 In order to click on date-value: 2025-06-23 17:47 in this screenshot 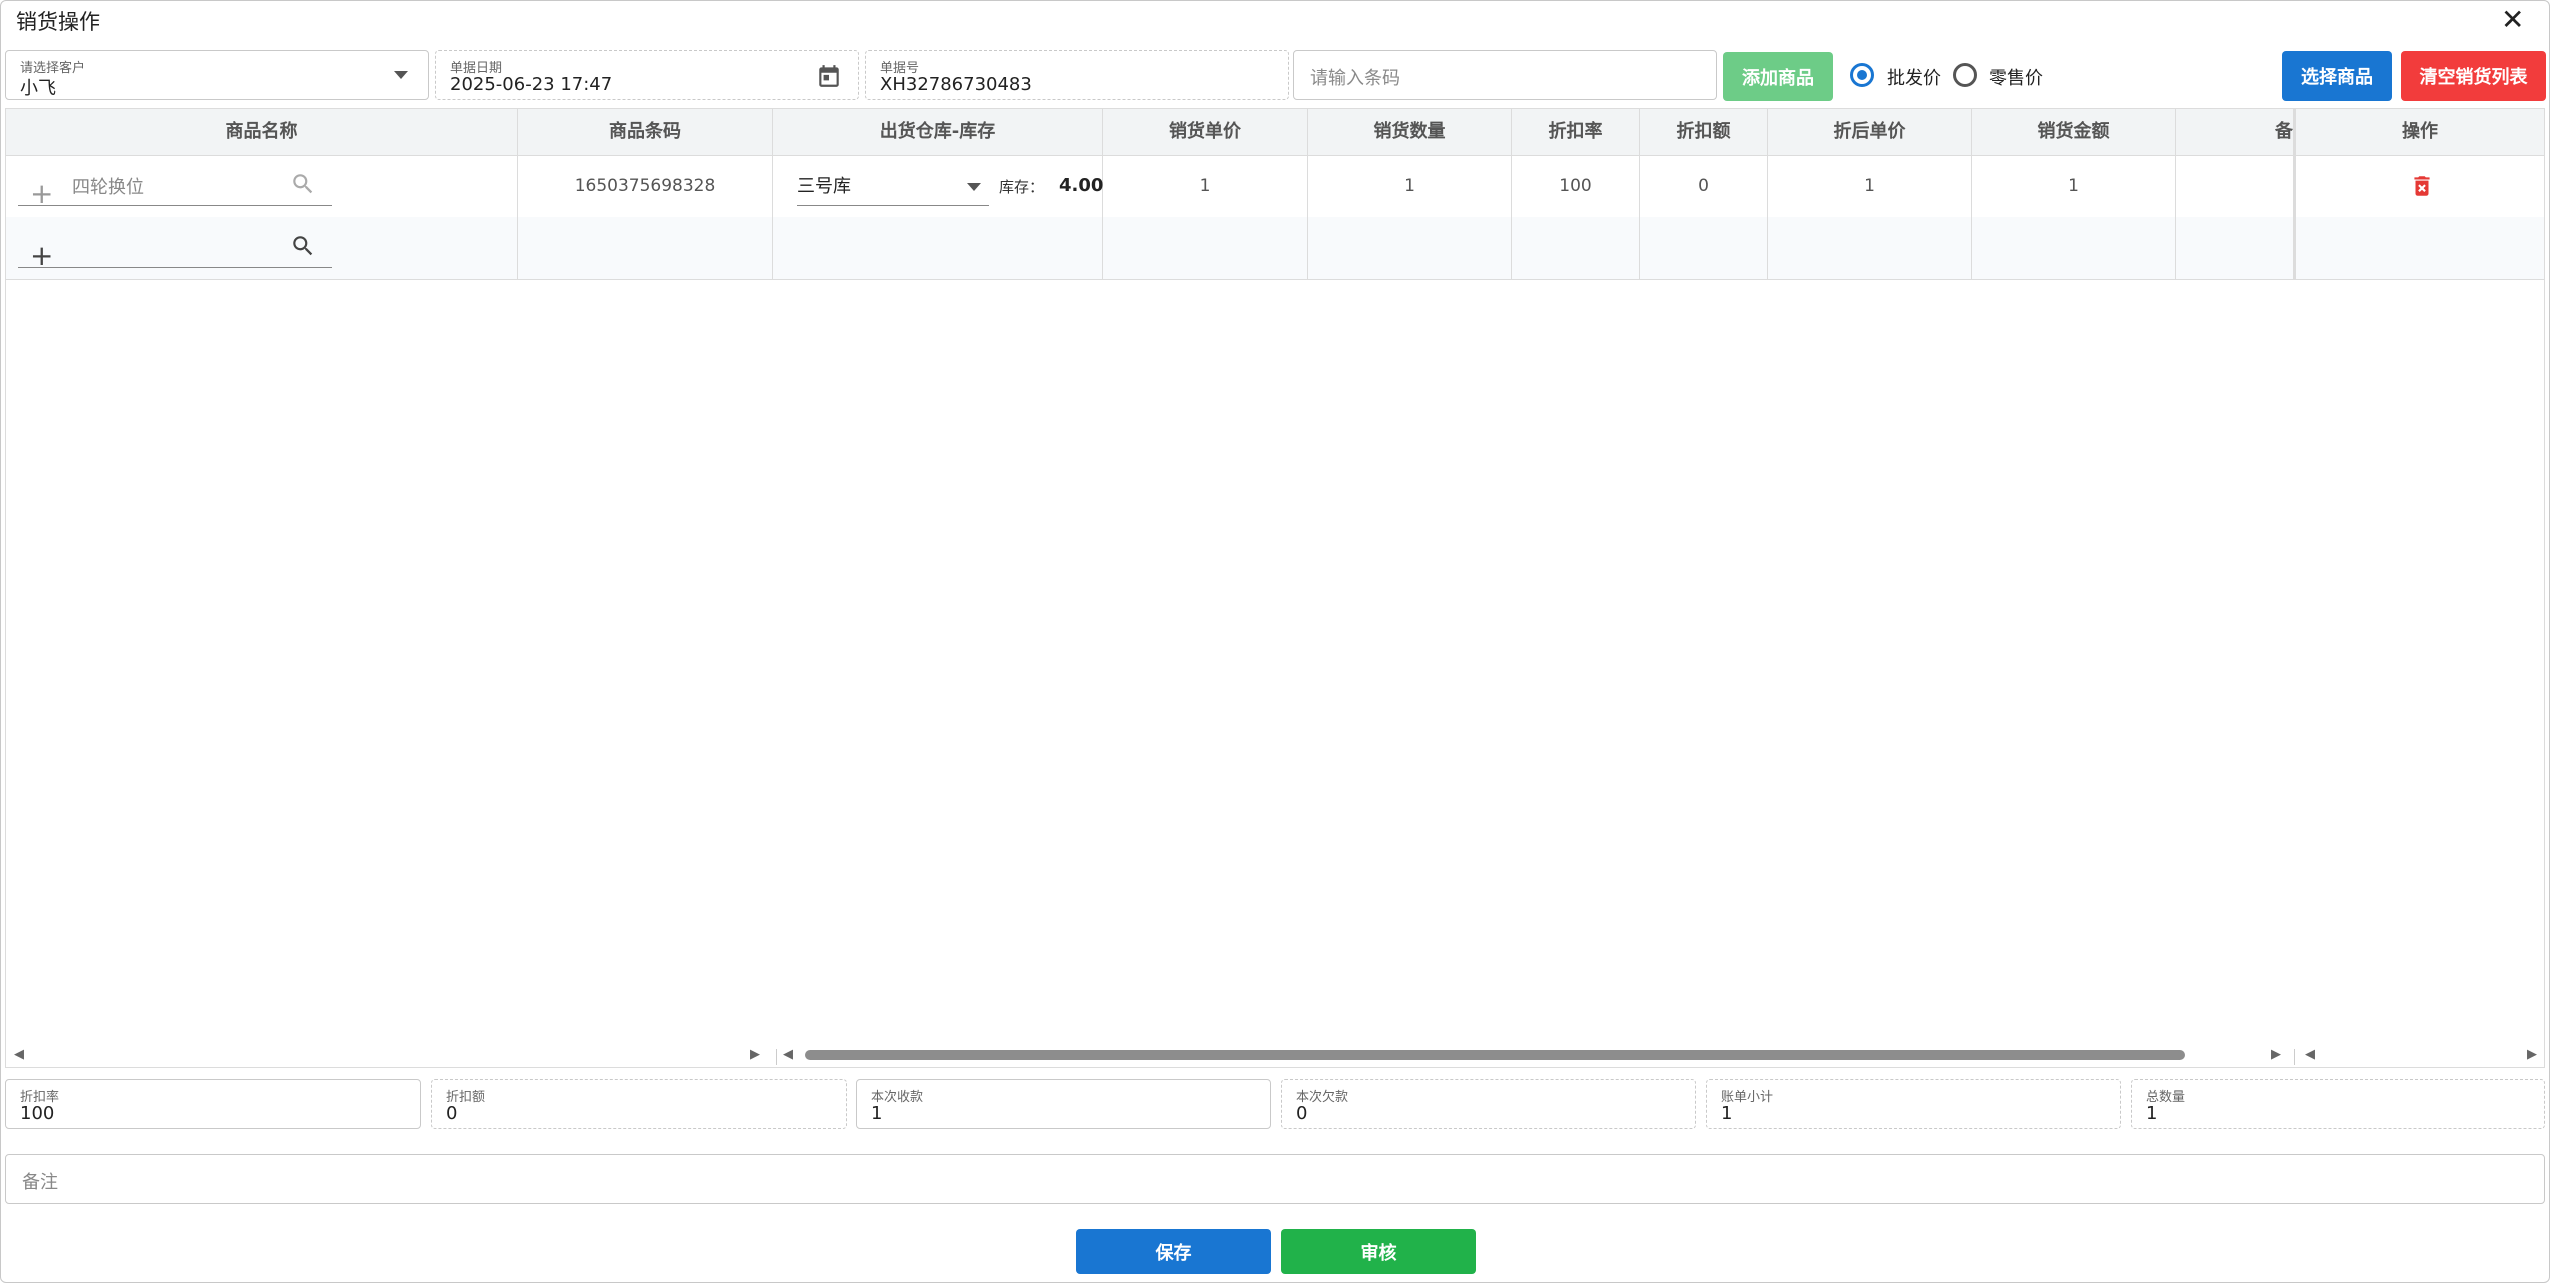, I will do `click(531, 84)`.